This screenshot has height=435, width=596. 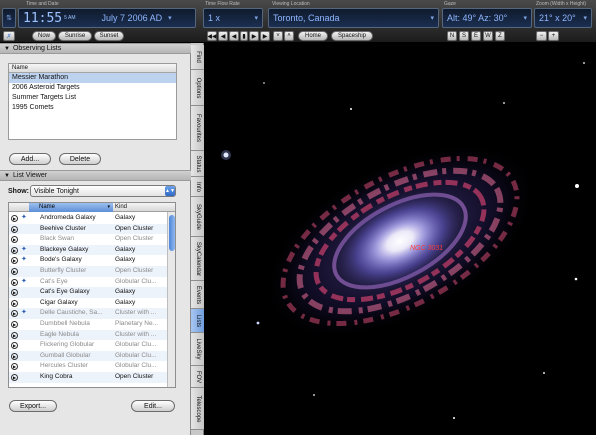 I want to click on tab-status: Status, so click(x=197, y=164).